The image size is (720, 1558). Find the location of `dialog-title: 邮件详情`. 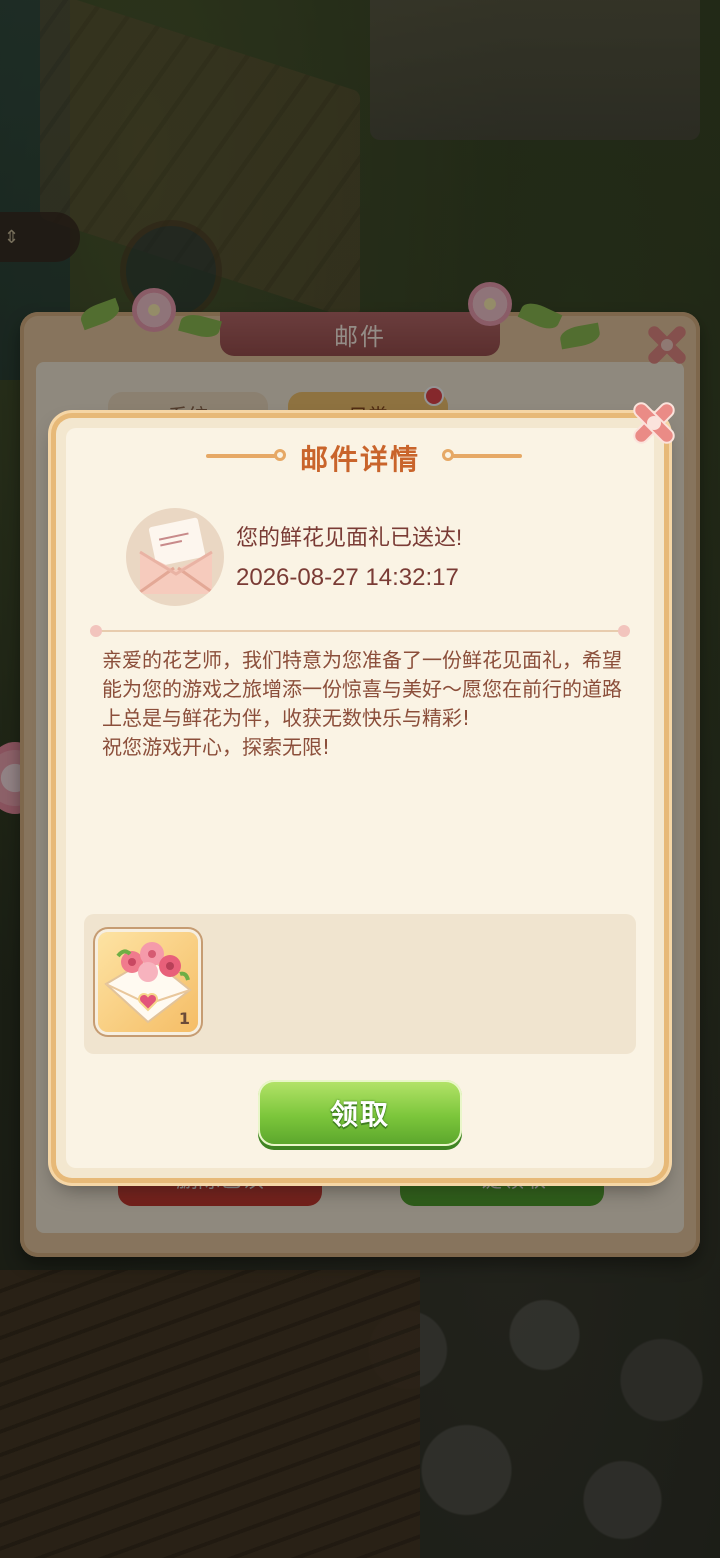

dialog-title: 邮件详情 is located at coordinates (359, 459).